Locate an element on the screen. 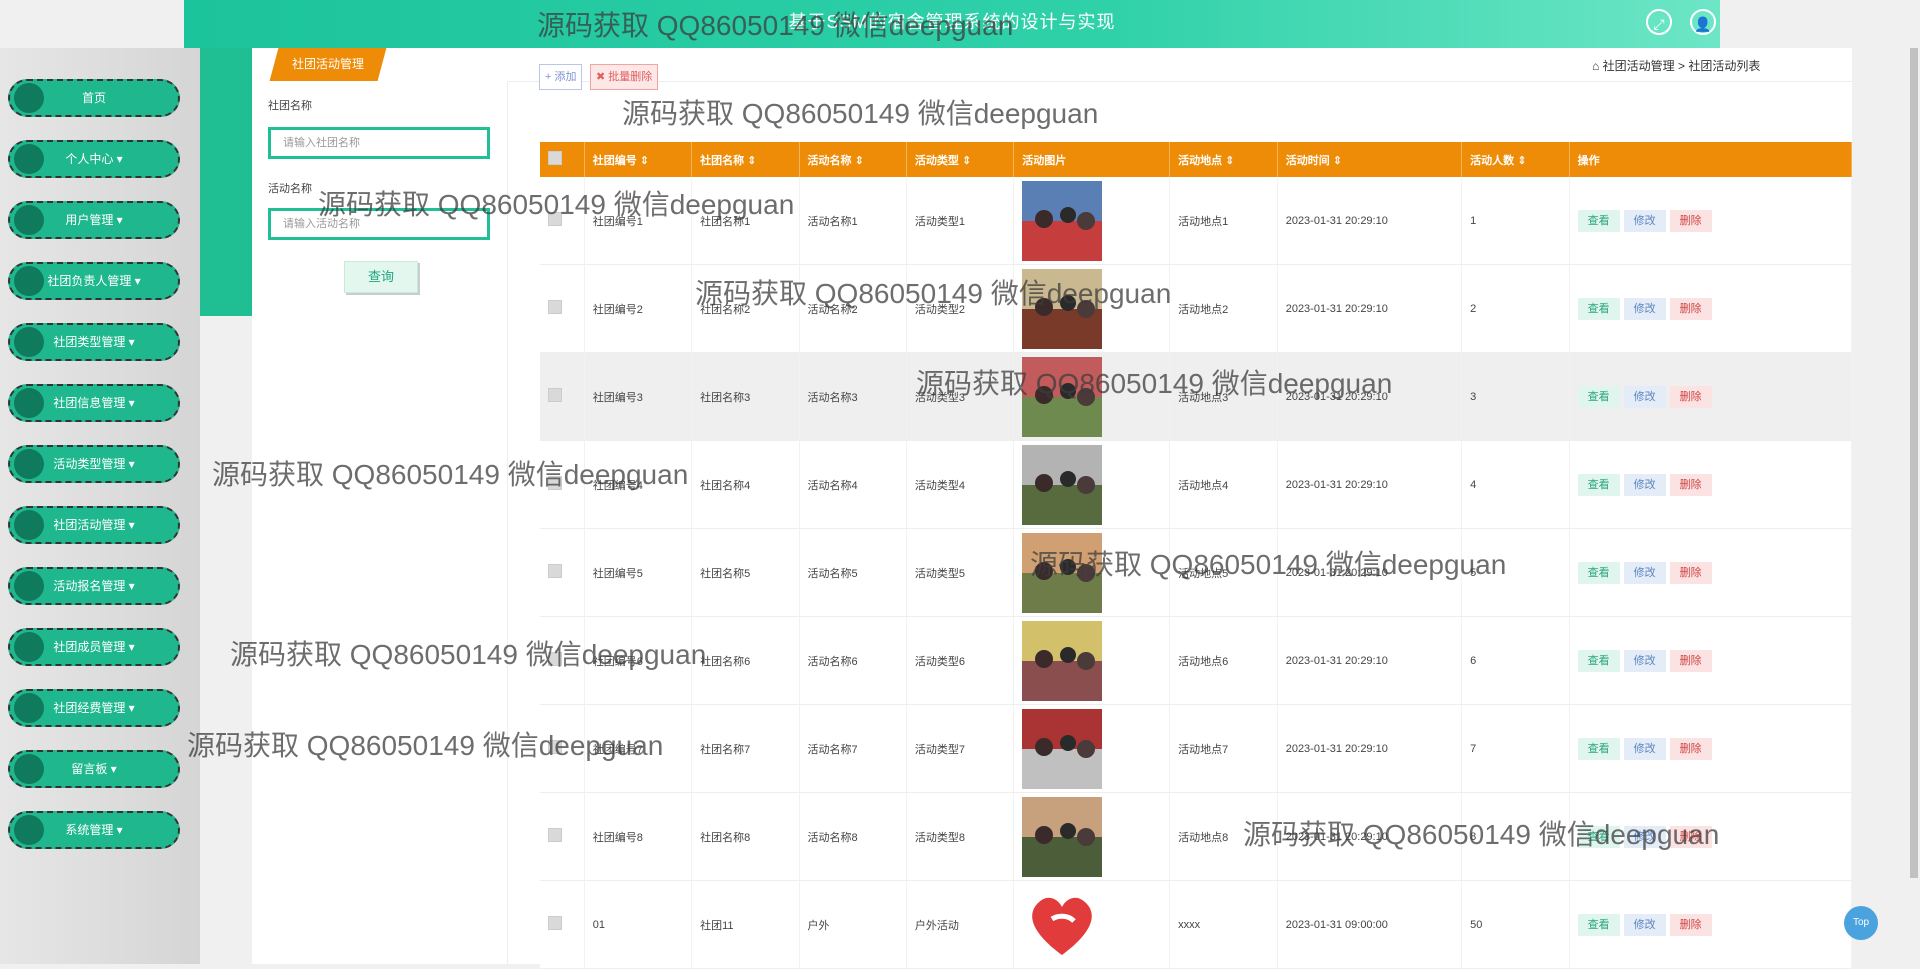 The width and height of the screenshot is (1920, 969). sidebar-item-home: 首页 is located at coordinates (94, 98).